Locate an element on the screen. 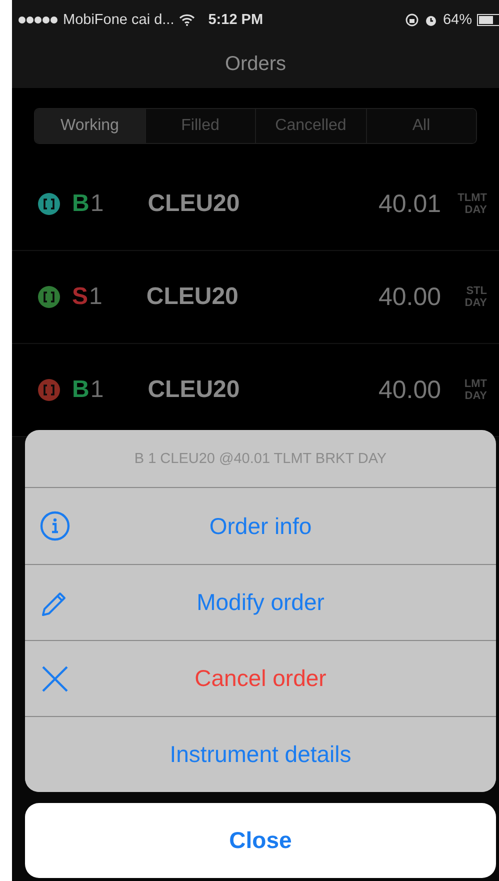  close-icon is located at coordinates (55, 679).